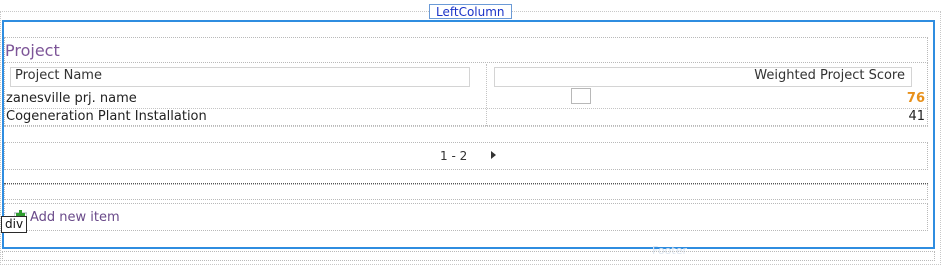 The height and width of the screenshot is (266, 941). Describe the element at coordinates (466, 117) in the screenshot. I see `table-row: Cogeneration Plant Installation 41` at that location.